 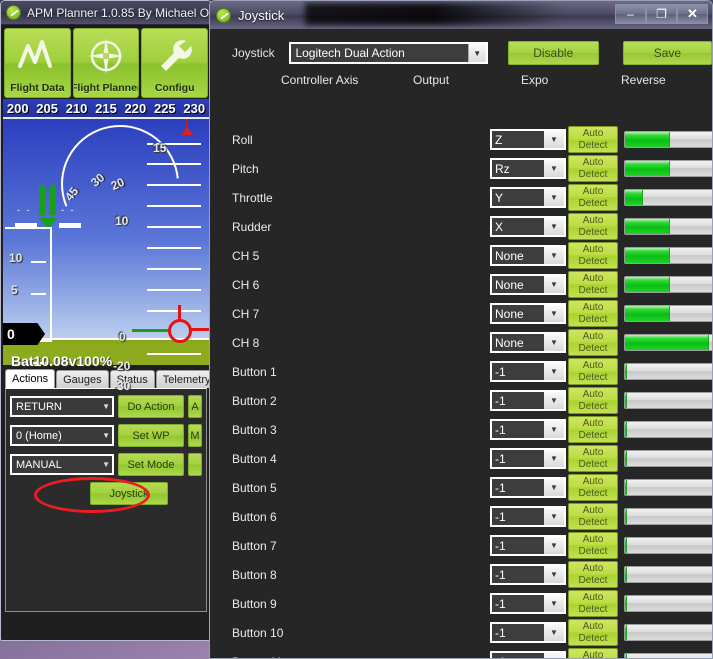 I want to click on do-action-button: Do Action, so click(x=151, y=406).